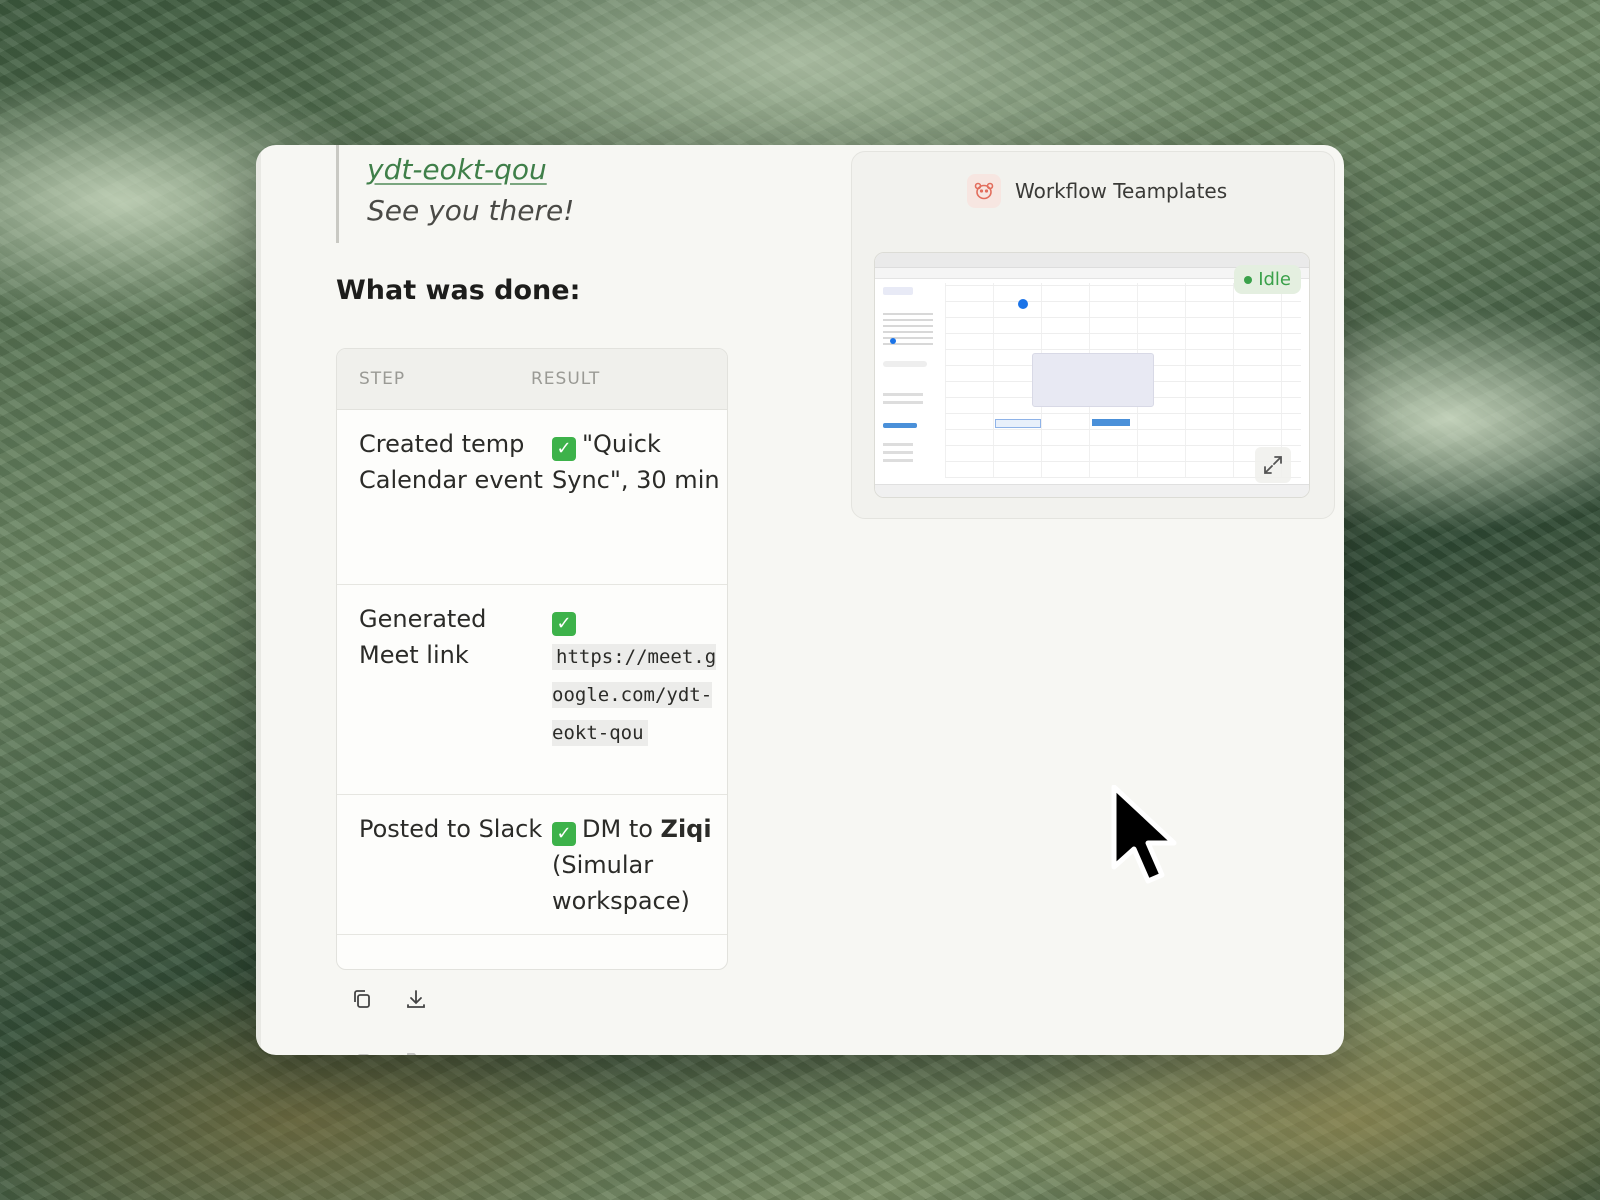 The height and width of the screenshot is (1200, 1600). I want to click on result-cell: ✓ https://meet.google.com/ydt-eokt-qou, so click(637, 689).